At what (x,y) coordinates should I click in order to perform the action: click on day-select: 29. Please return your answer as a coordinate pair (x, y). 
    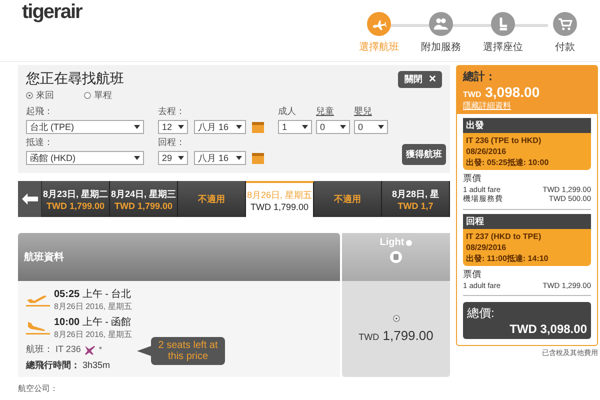
    Looking at the image, I should click on (173, 158).